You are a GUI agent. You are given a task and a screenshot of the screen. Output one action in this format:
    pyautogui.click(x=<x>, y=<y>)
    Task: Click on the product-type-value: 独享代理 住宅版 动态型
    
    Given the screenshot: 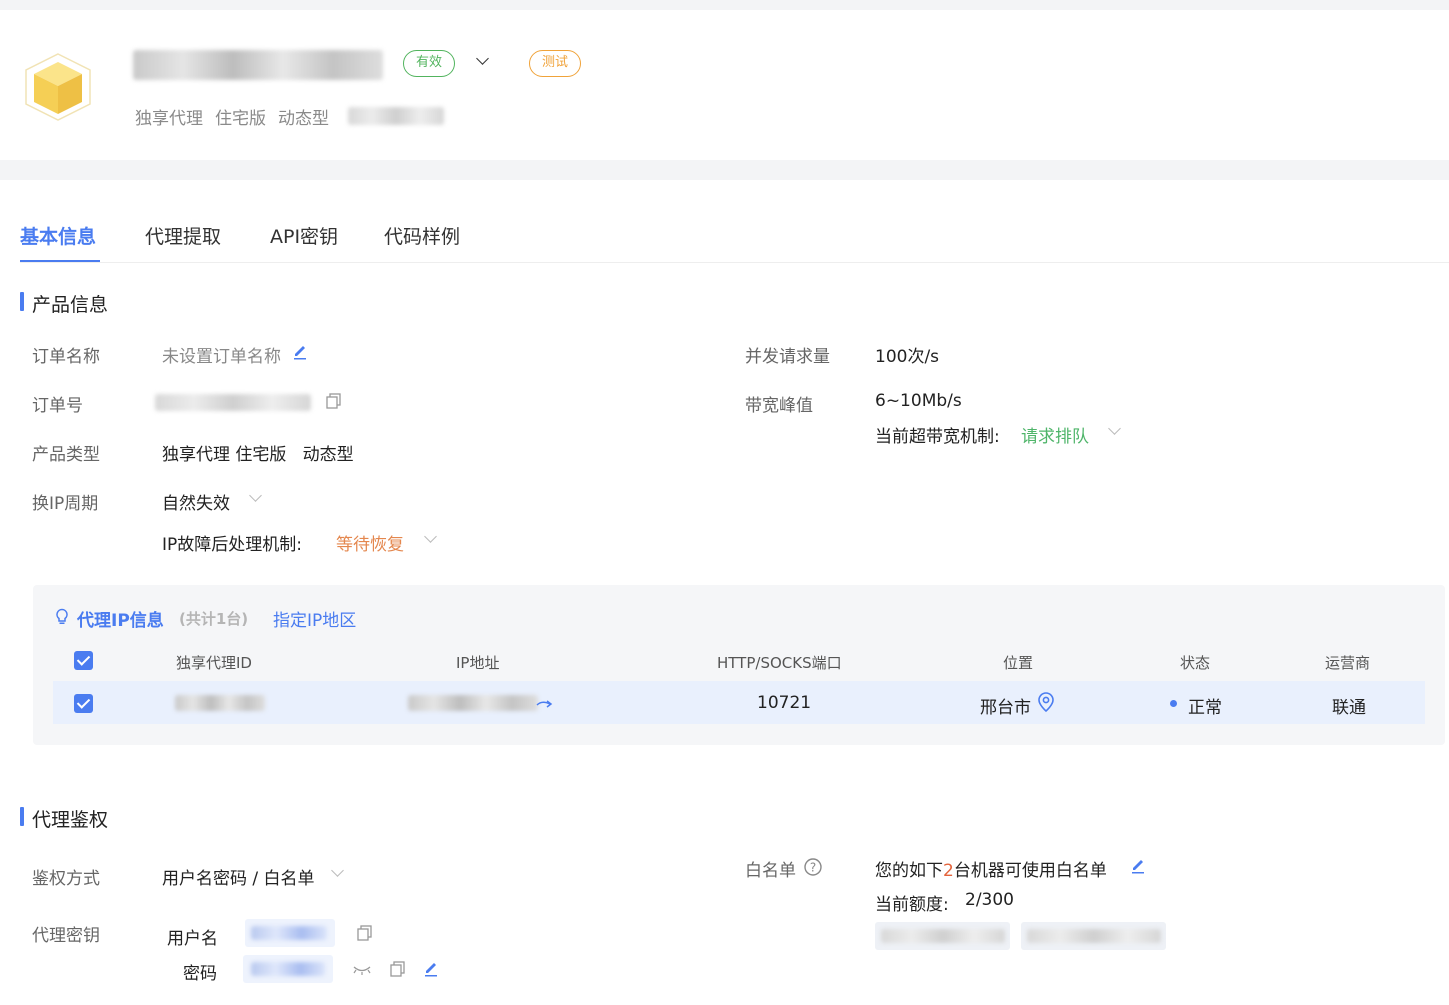 What is the action you would take?
    pyautogui.click(x=258, y=455)
    